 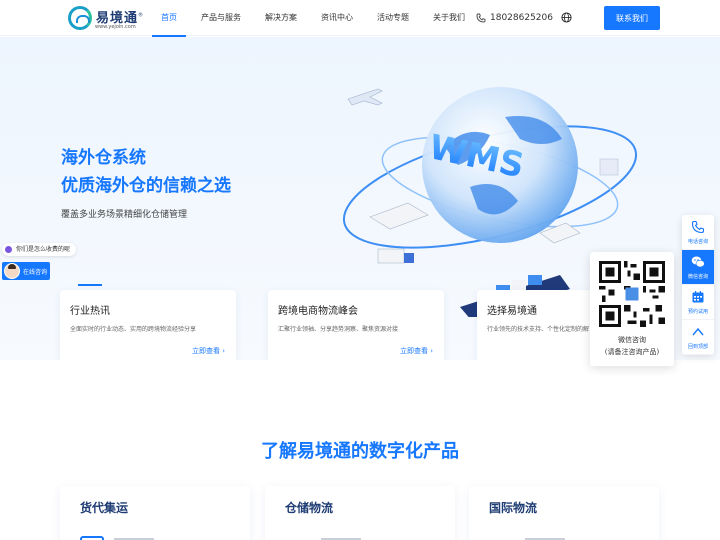 What do you see at coordinates (697, 277) in the screenshot?
I see `side-item-label: 微信咨询` at bounding box center [697, 277].